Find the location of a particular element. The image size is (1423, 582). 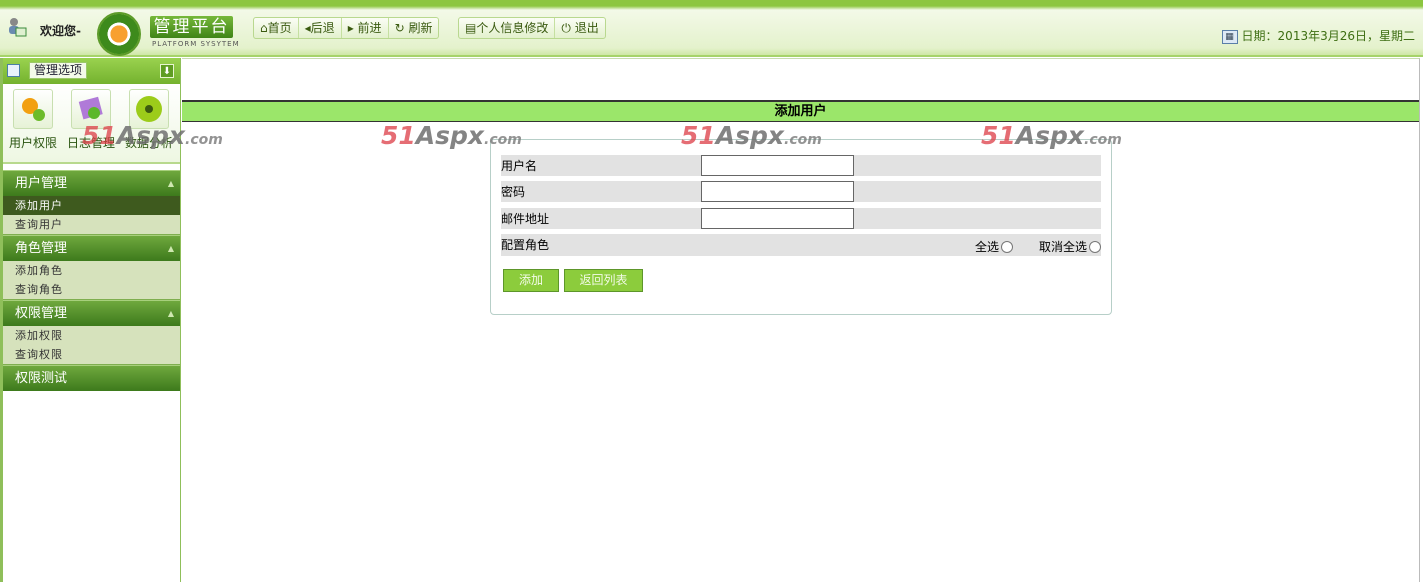

username-input is located at coordinates (777, 165).